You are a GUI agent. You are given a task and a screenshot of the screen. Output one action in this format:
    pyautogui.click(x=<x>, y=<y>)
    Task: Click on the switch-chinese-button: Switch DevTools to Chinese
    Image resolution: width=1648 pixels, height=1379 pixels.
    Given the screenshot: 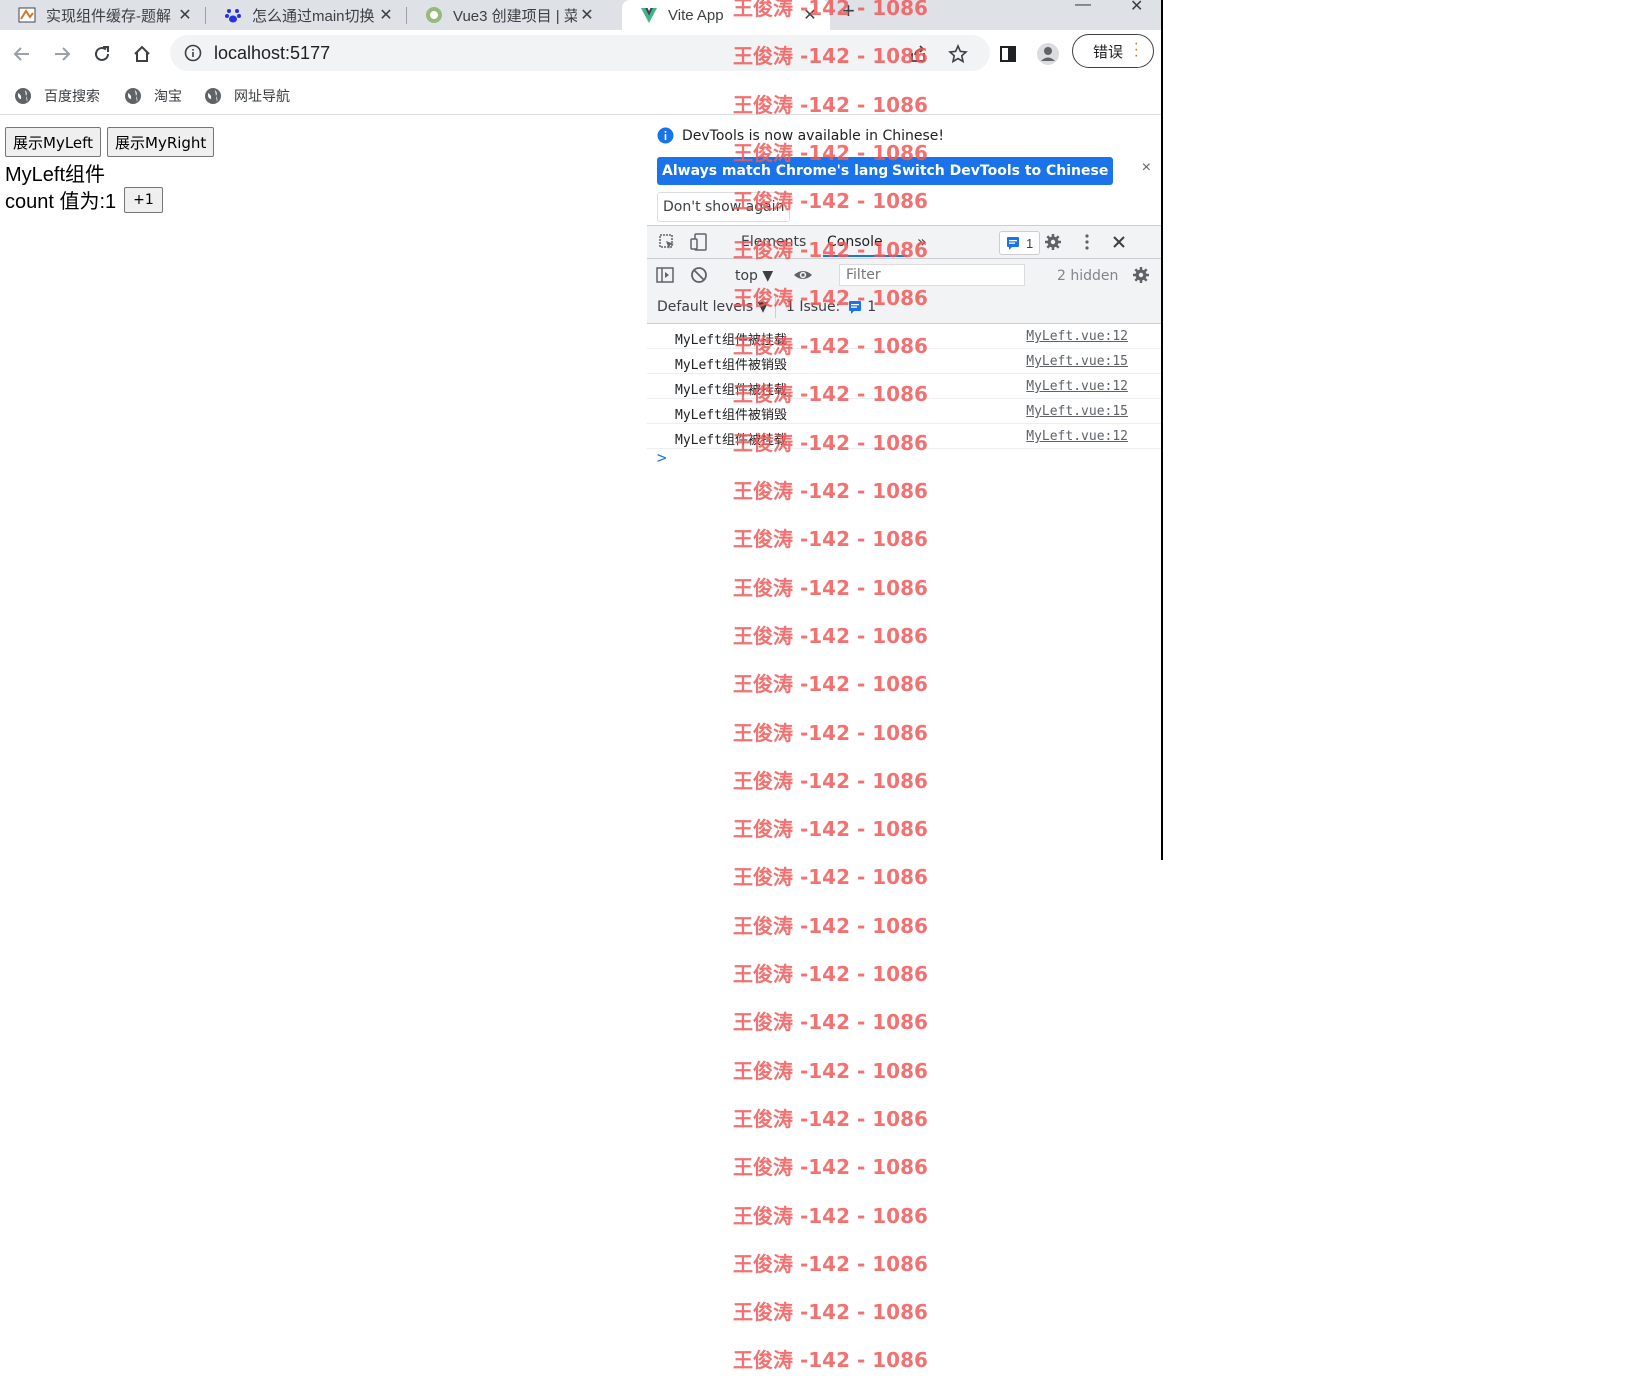 What is the action you would take?
    pyautogui.click(x=1000, y=171)
    